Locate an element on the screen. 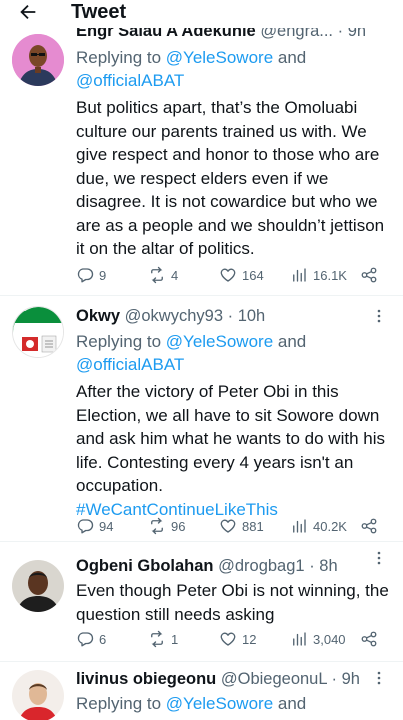  views-button: 3,040 is located at coordinates (318, 639).